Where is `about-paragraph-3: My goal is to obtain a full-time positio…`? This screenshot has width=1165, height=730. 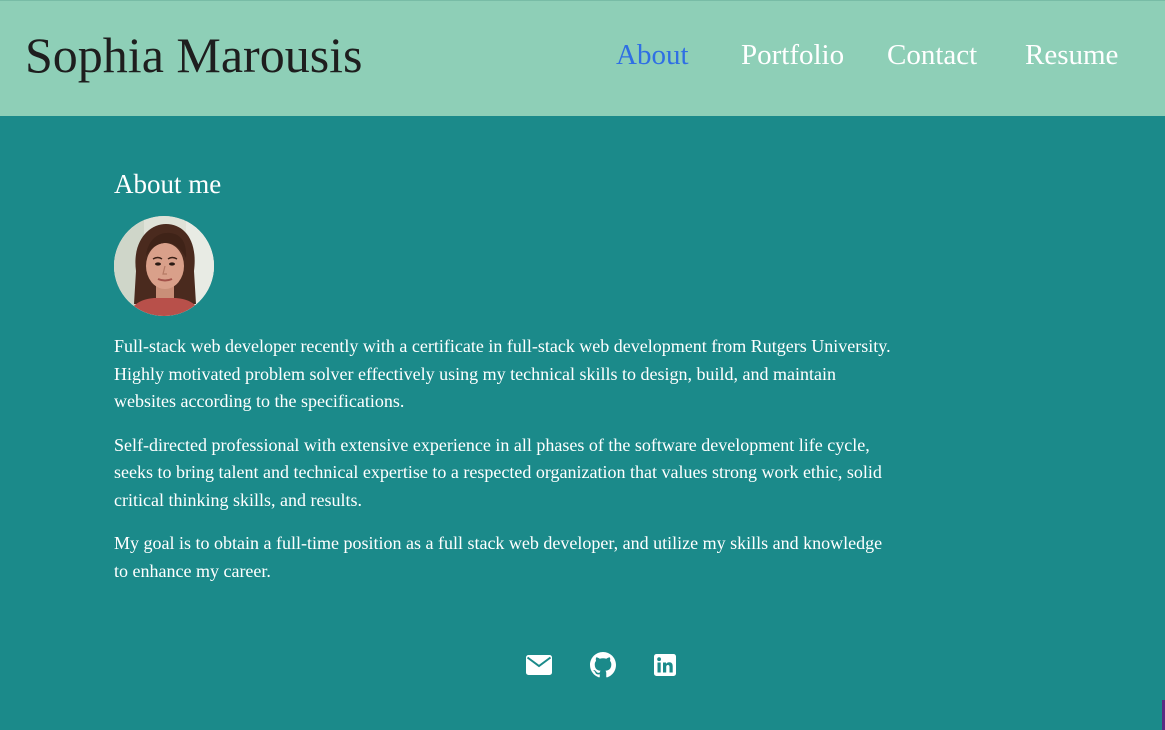 about-paragraph-3: My goal is to obtain a full-time positio… is located at coordinates (498, 557).